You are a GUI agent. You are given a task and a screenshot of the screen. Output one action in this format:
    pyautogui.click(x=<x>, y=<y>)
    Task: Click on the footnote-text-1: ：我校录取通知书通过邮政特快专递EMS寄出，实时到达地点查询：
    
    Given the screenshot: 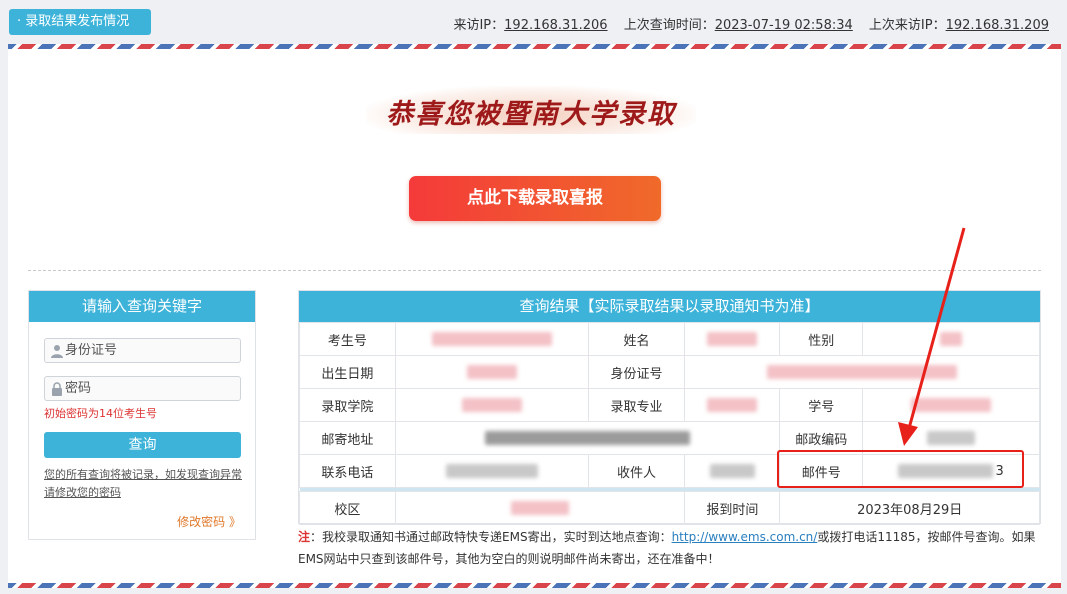 What is the action you would take?
    pyautogui.click(x=491, y=537)
    